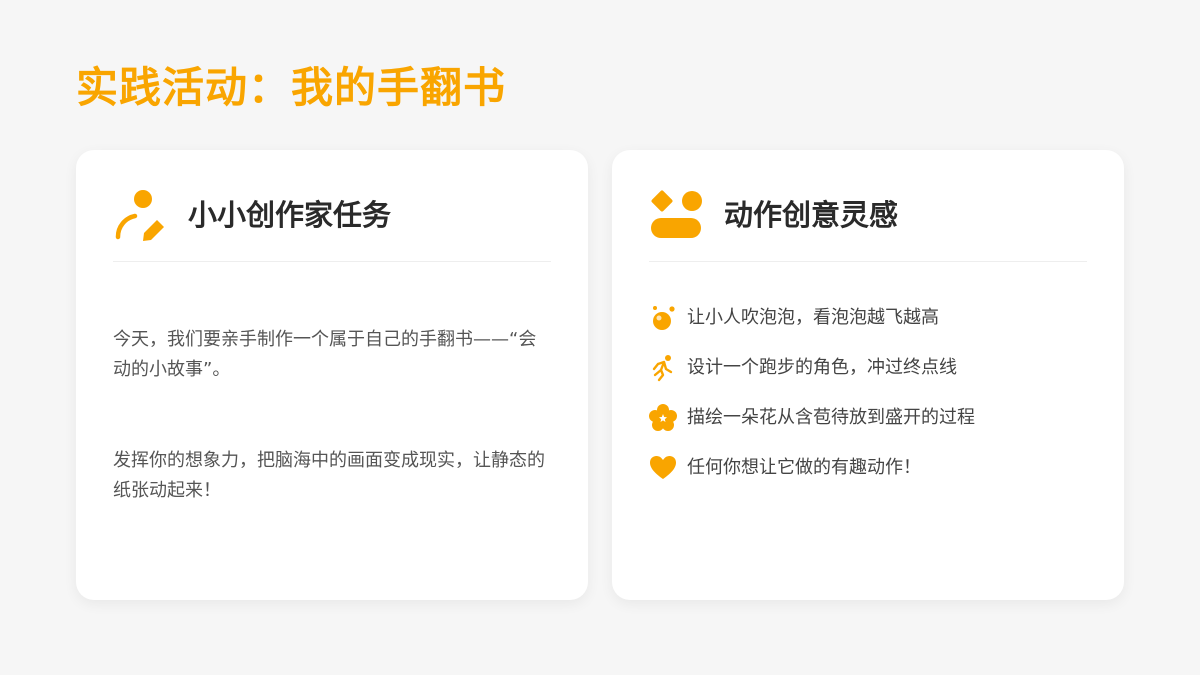 This screenshot has width=1200, height=675. I want to click on list-item: 让小人吹泡泡，看泡泡越飞越高, so click(812, 318).